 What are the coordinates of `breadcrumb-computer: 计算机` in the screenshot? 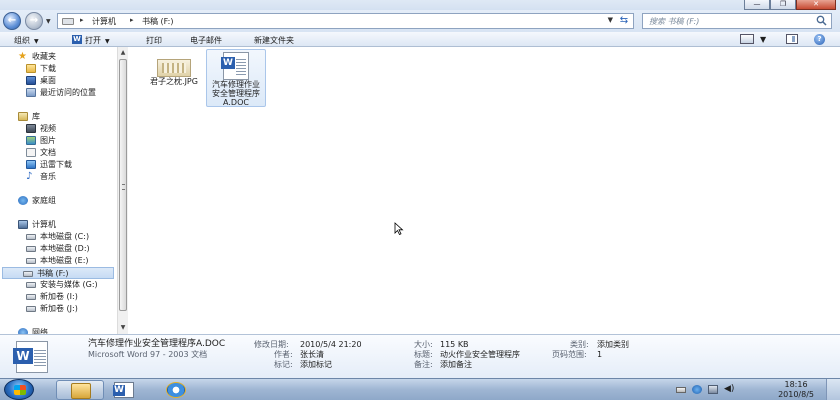 It's located at (104, 21).